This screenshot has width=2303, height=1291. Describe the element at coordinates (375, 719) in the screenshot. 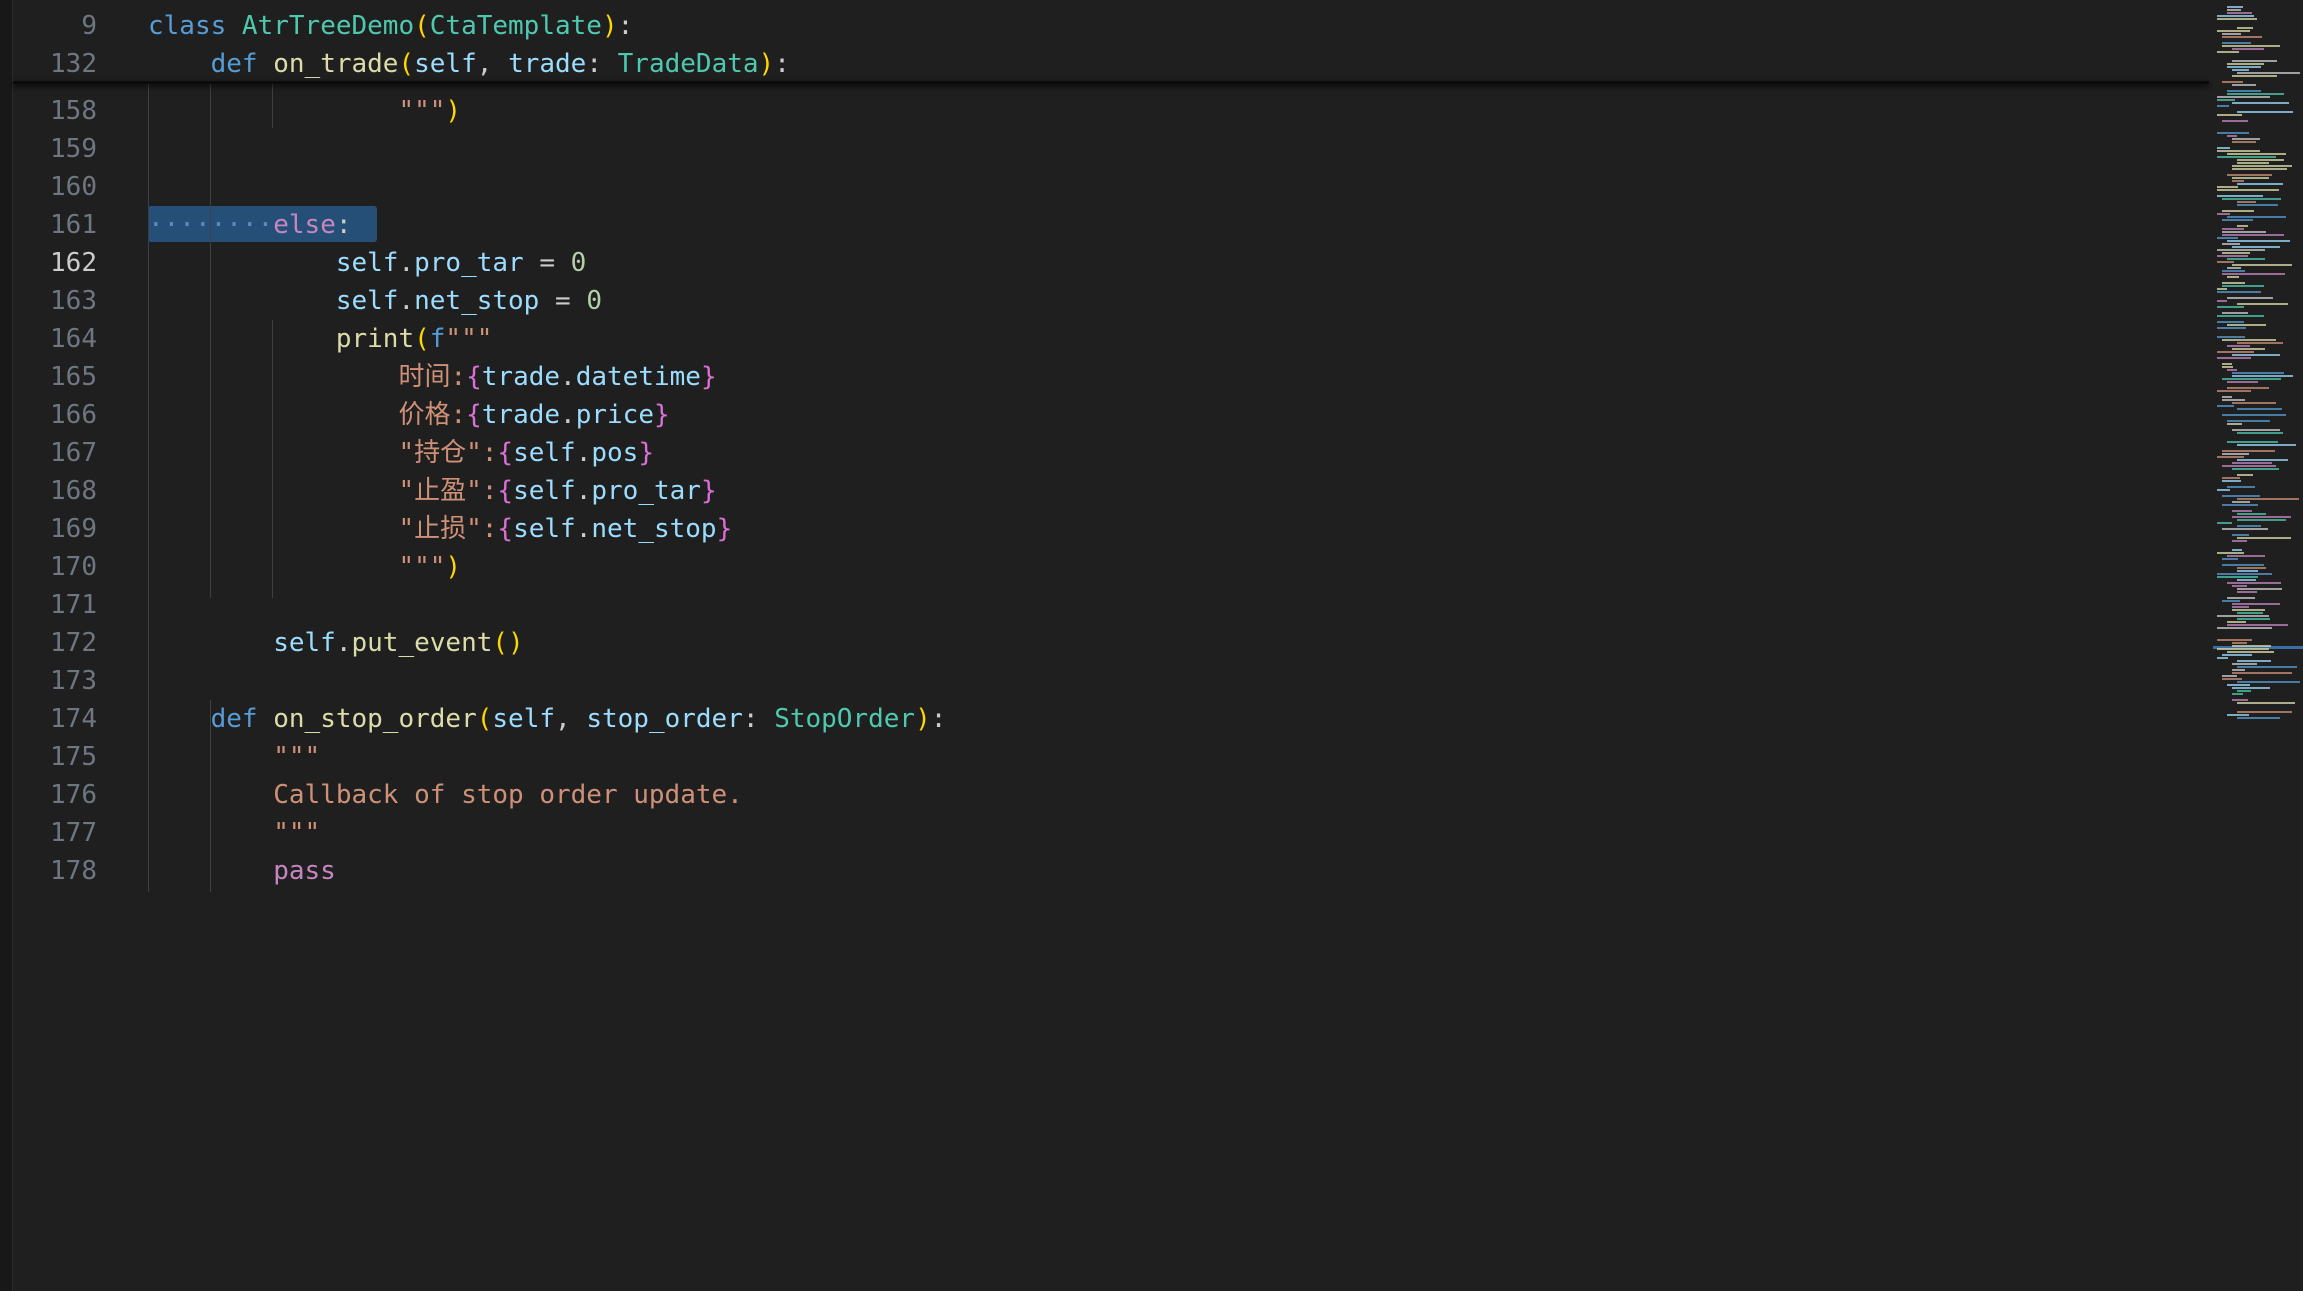

I see `code-token: on_stop_order` at that location.